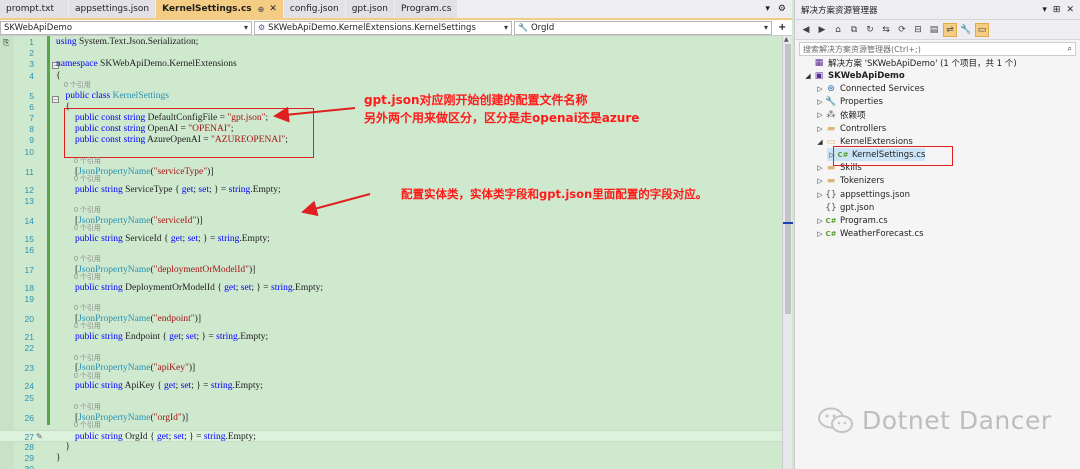 The image size is (1080, 469). Describe the element at coordinates (950, 29) in the screenshot. I see `sync-with-active-document-icon: ⇌` at that location.